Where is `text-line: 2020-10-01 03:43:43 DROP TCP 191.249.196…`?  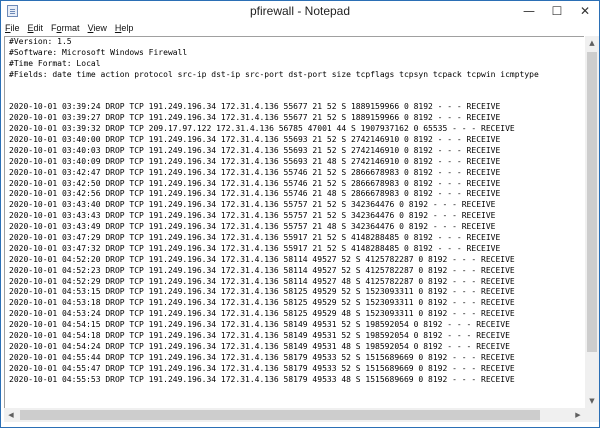 text-line: 2020-10-01 03:43:43 DROP TCP 191.249.196… is located at coordinates (252, 216).